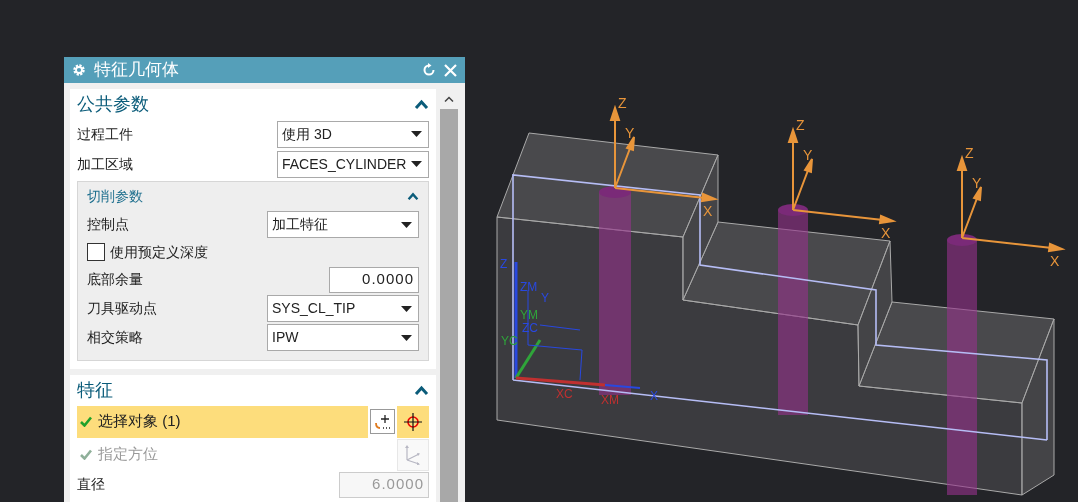 The height and width of the screenshot is (502, 1078). Describe the element at coordinates (374, 279) in the screenshot. I see `number-field: 0.0000` at that location.